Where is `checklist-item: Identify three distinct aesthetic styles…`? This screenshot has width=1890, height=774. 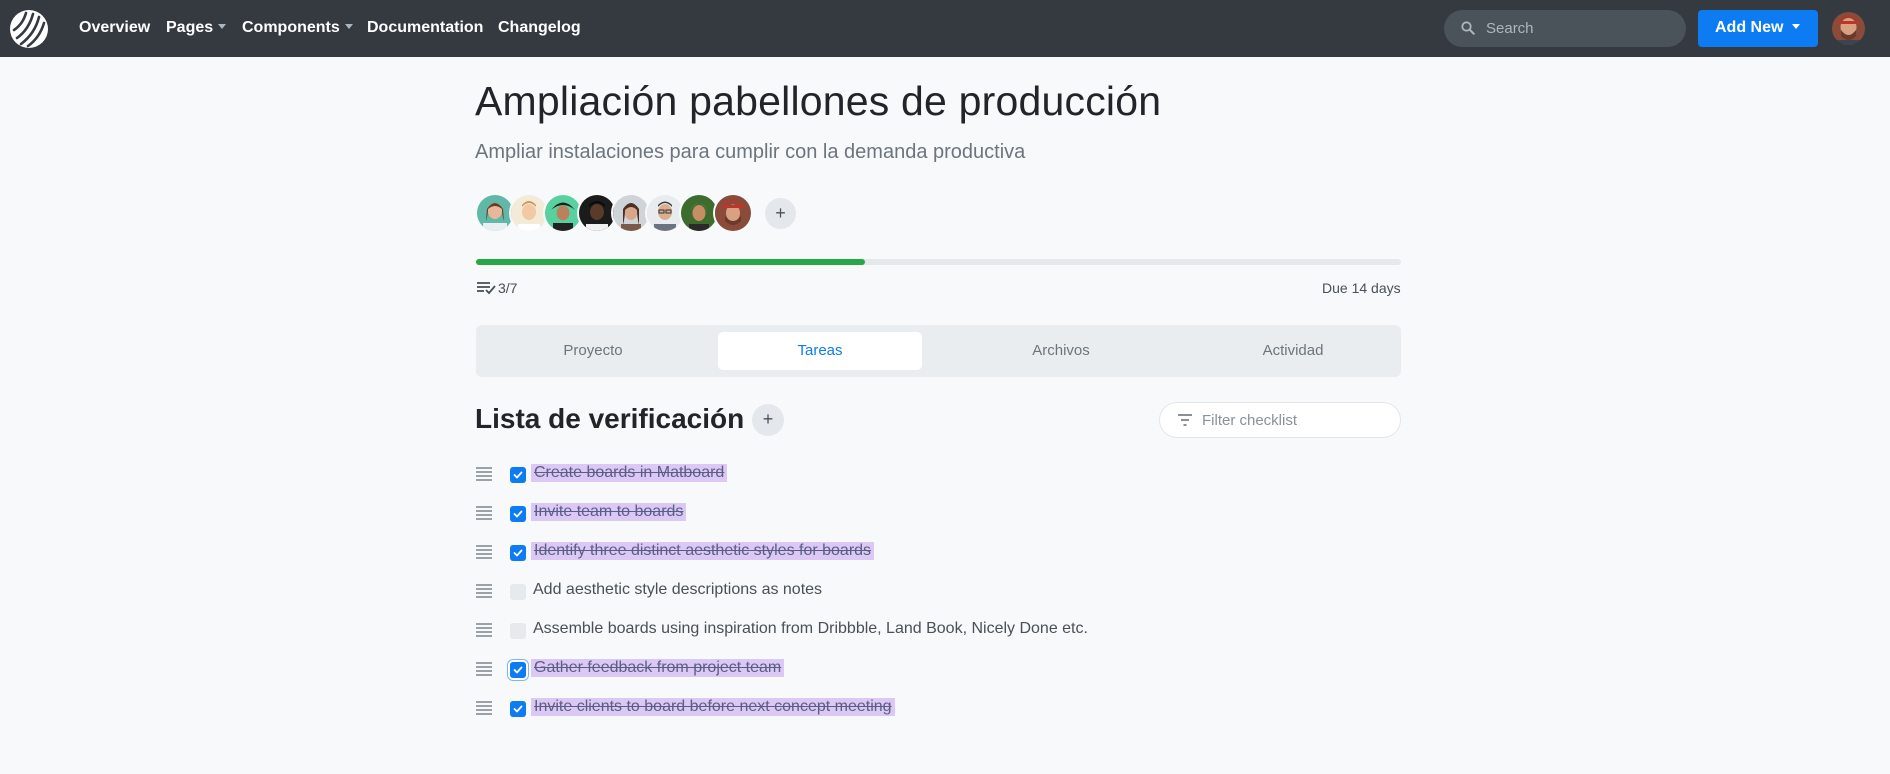
checklist-item: Identify three distinct aesthetic styles… is located at coordinates (826, 553).